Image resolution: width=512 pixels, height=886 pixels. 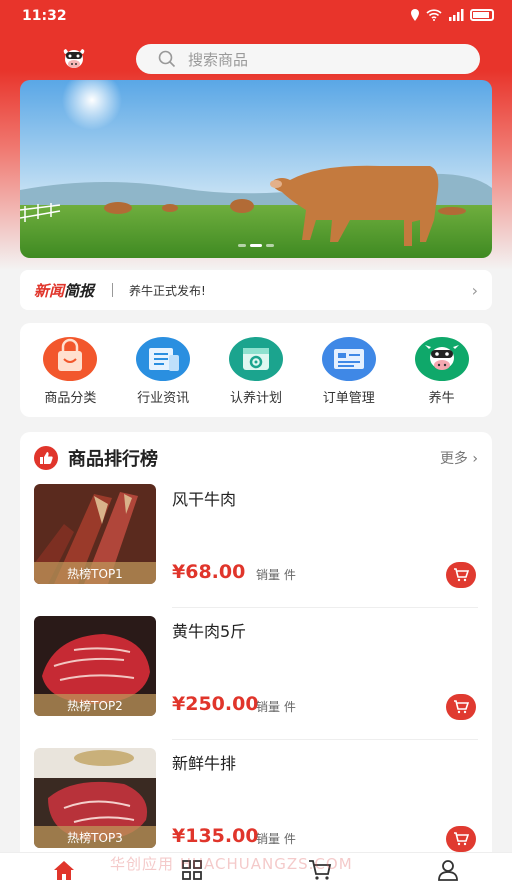 What do you see at coordinates (64, 290) in the screenshot?
I see `news-title: 新闻简报` at bounding box center [64, 290].